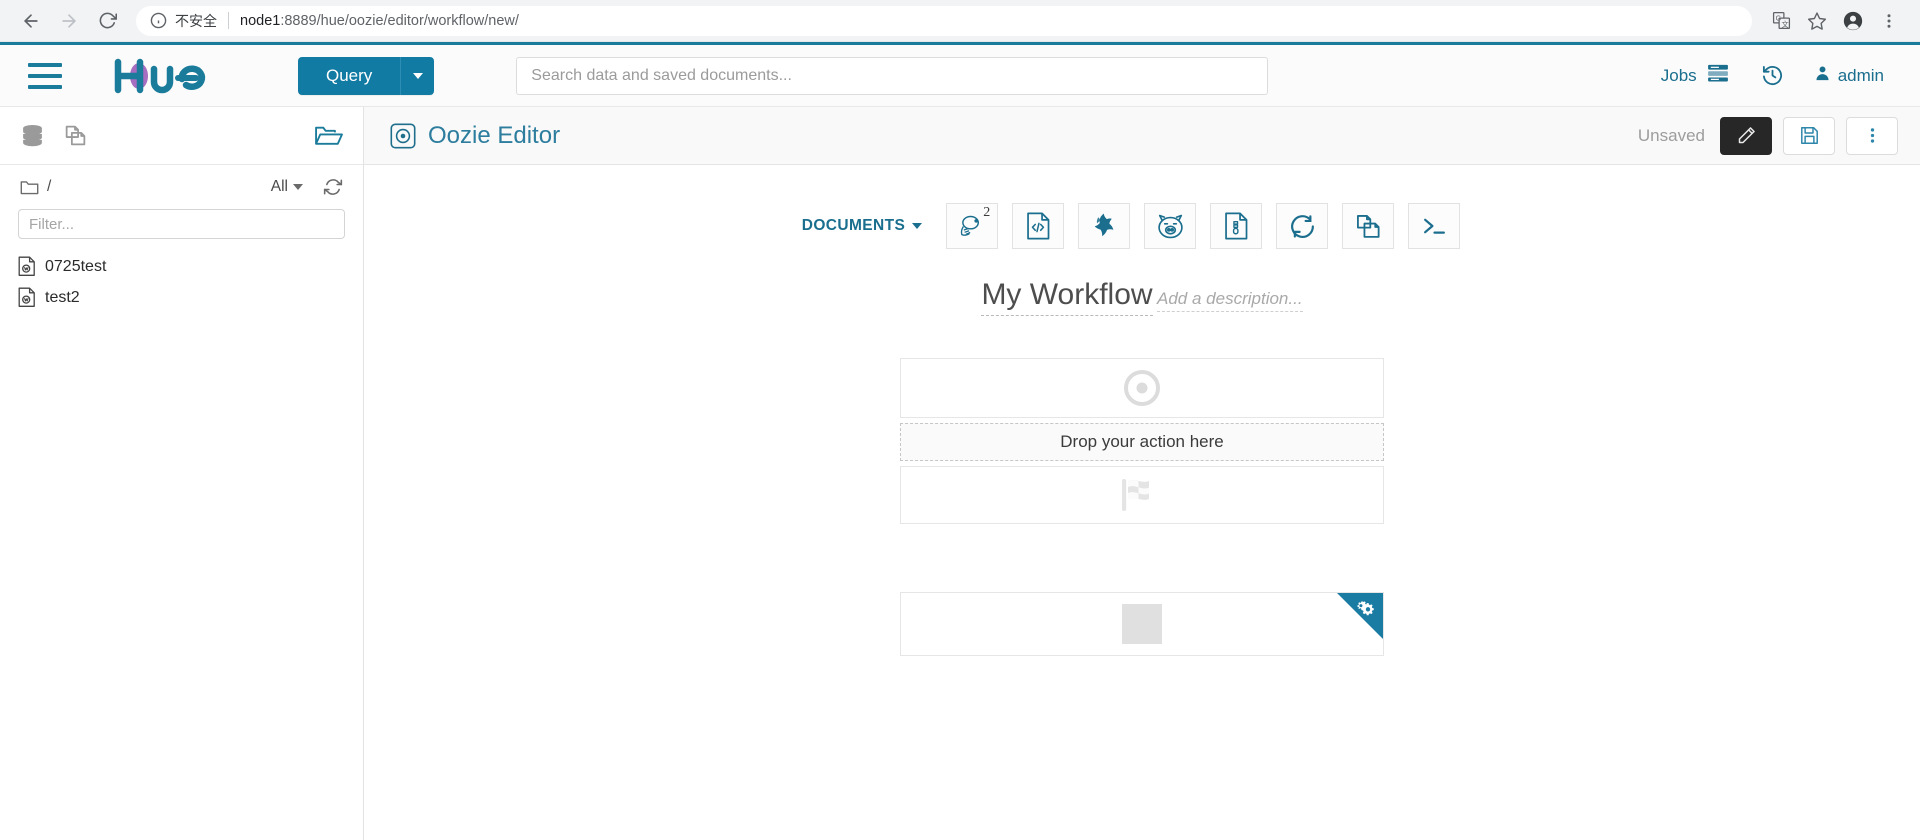  What do you see at coordinates (1746, 135) in the screenshot?
I see `edit-mode-button` at bounding box center [1746, 135].